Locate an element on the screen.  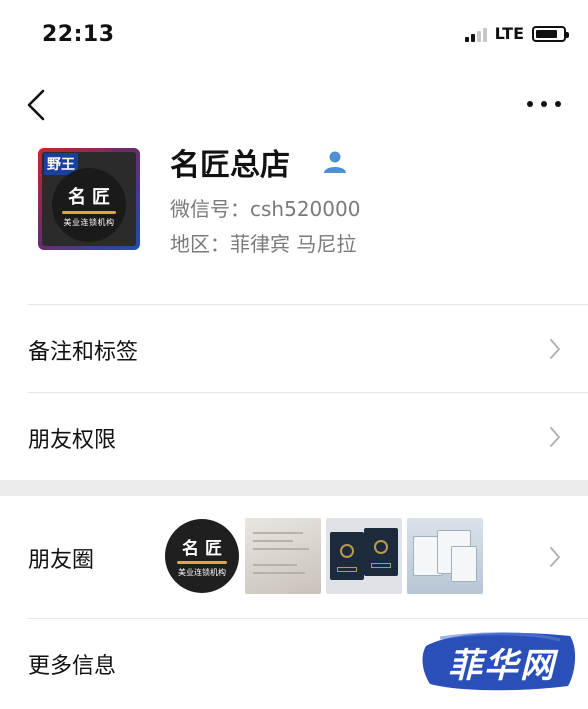
row-more-info-label: 更多信息 is located at coordinates (72, 666).